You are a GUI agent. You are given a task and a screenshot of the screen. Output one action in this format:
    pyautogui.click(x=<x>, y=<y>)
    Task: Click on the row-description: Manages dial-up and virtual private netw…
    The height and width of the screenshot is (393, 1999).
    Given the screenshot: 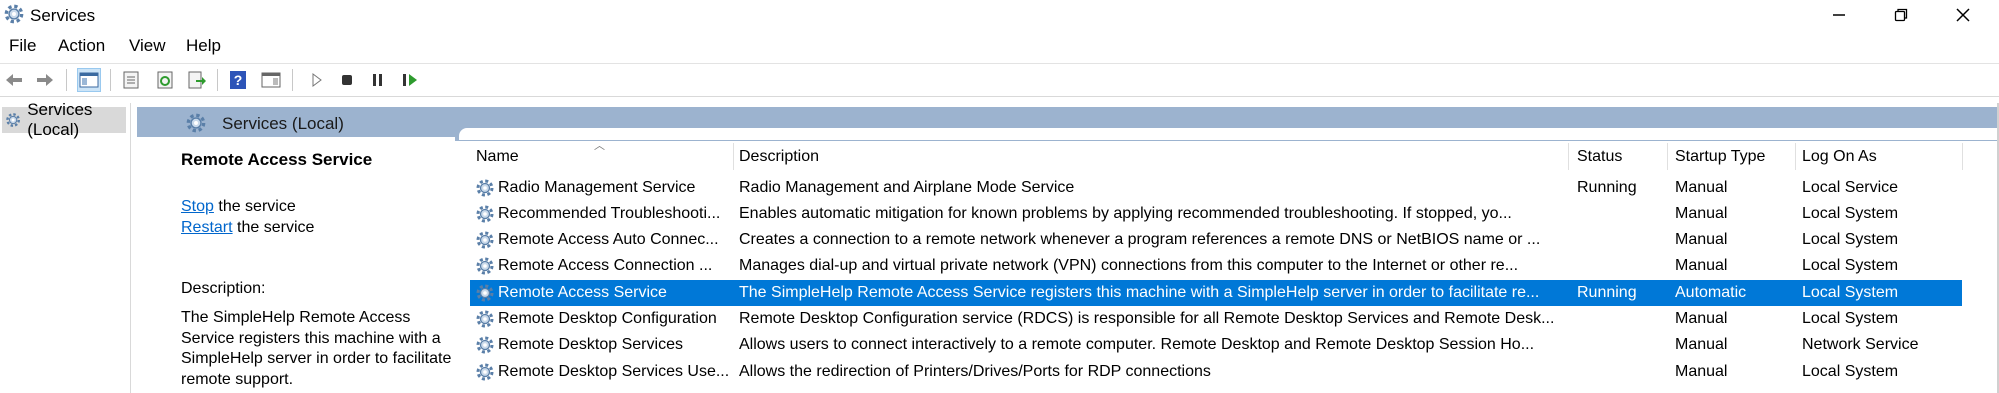 What is the action you would take?
    pyautogui.click(x=1129, y=265)
    